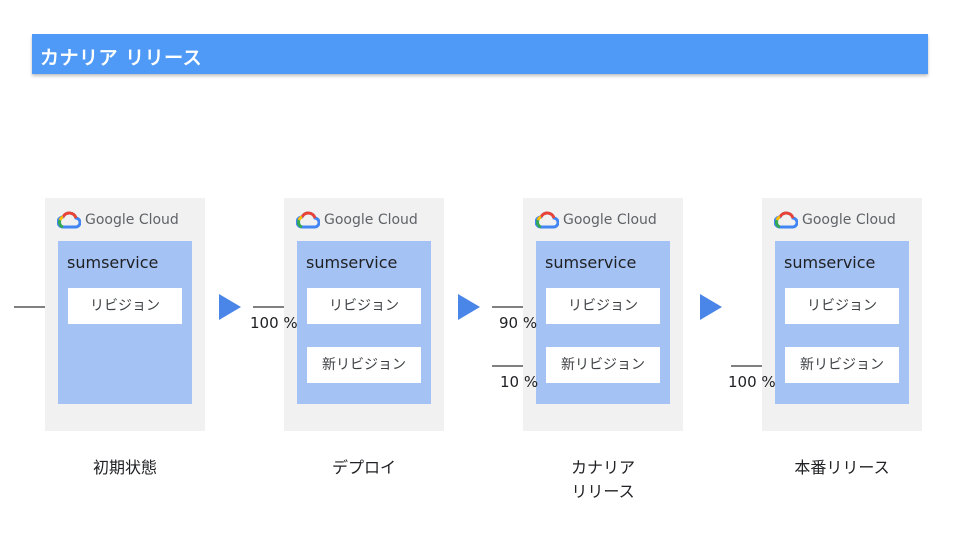  I want to click on traffic-pct-deploy: 100 %, so click(274, 323).